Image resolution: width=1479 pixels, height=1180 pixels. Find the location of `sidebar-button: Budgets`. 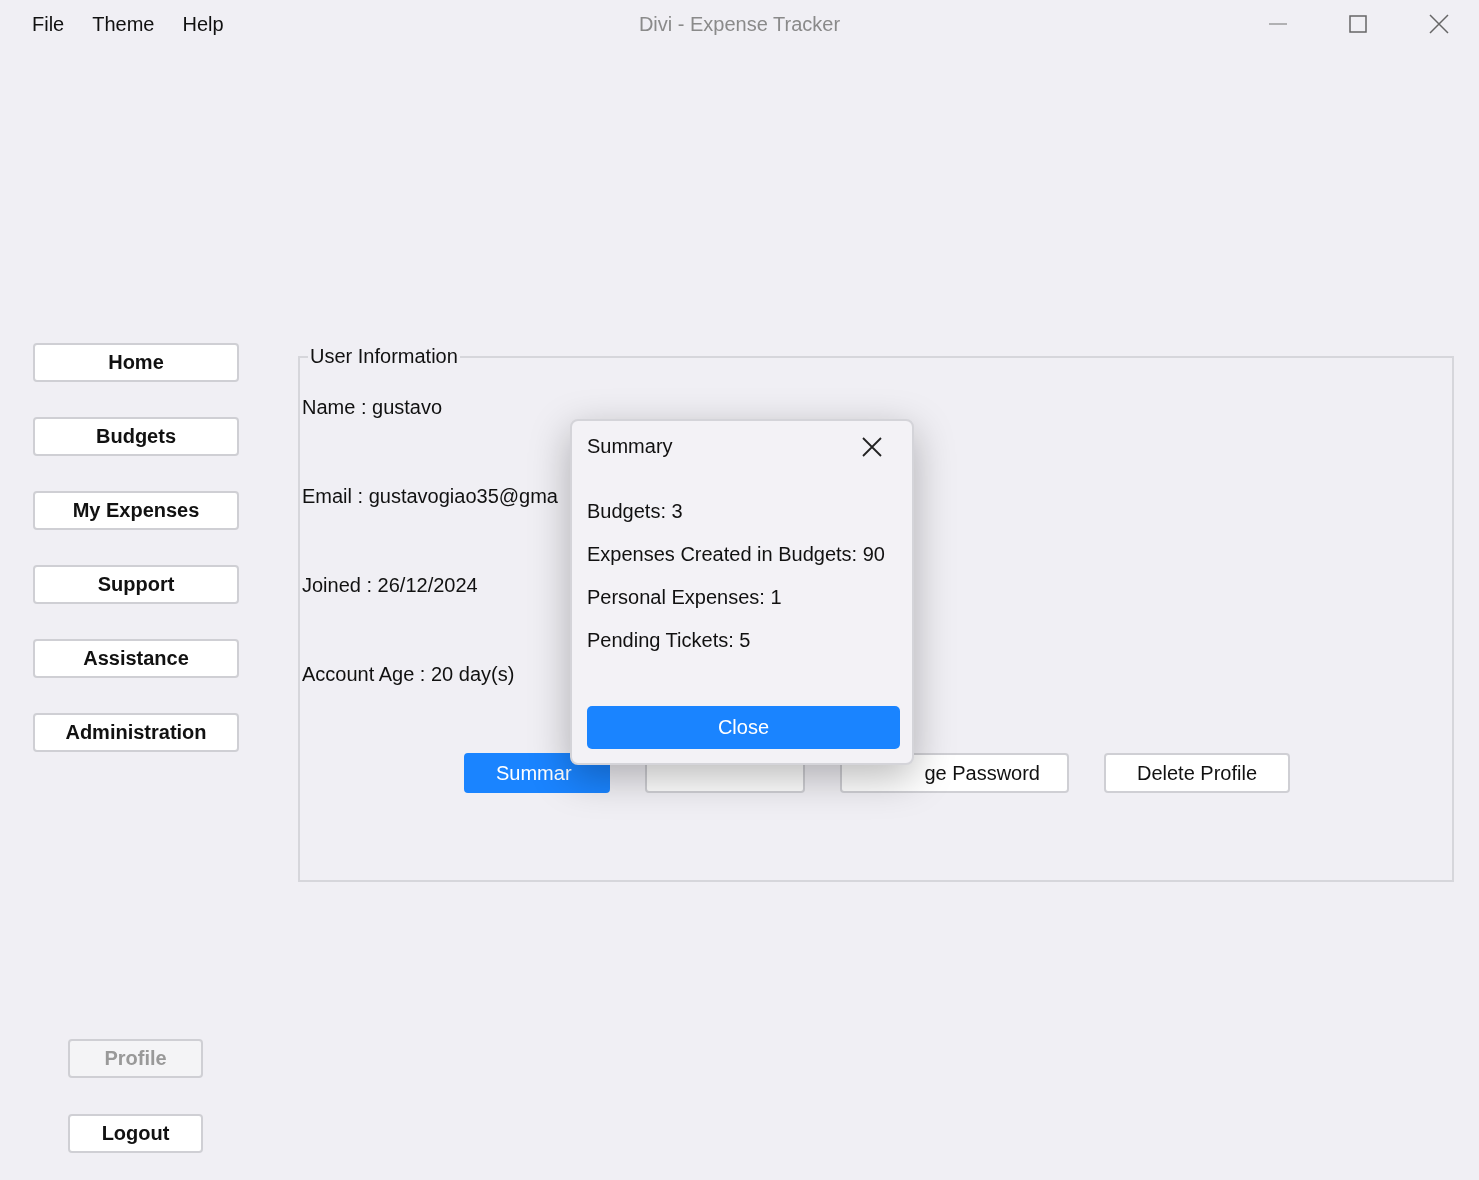

sidebar-button: Budgets is located at coordinates (136, 436).